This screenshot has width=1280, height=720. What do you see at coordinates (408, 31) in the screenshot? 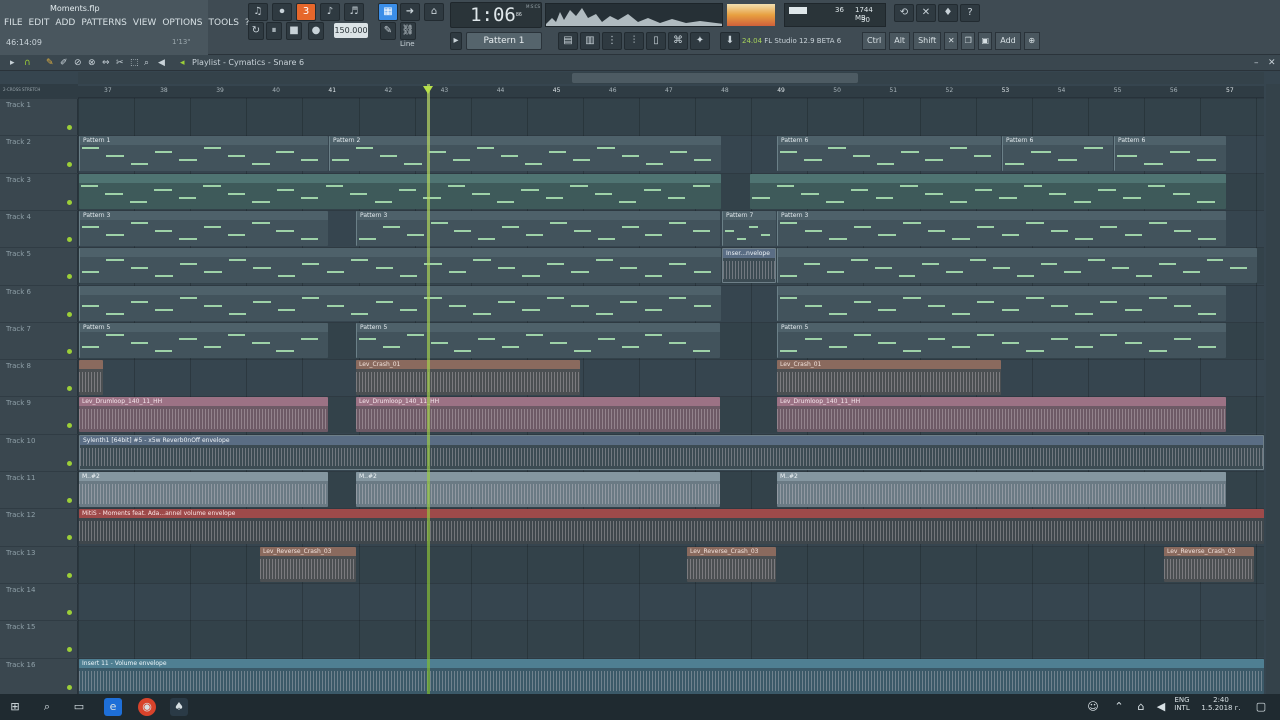
I see `link-icon: ⛓` at bounding box center [408, 31].